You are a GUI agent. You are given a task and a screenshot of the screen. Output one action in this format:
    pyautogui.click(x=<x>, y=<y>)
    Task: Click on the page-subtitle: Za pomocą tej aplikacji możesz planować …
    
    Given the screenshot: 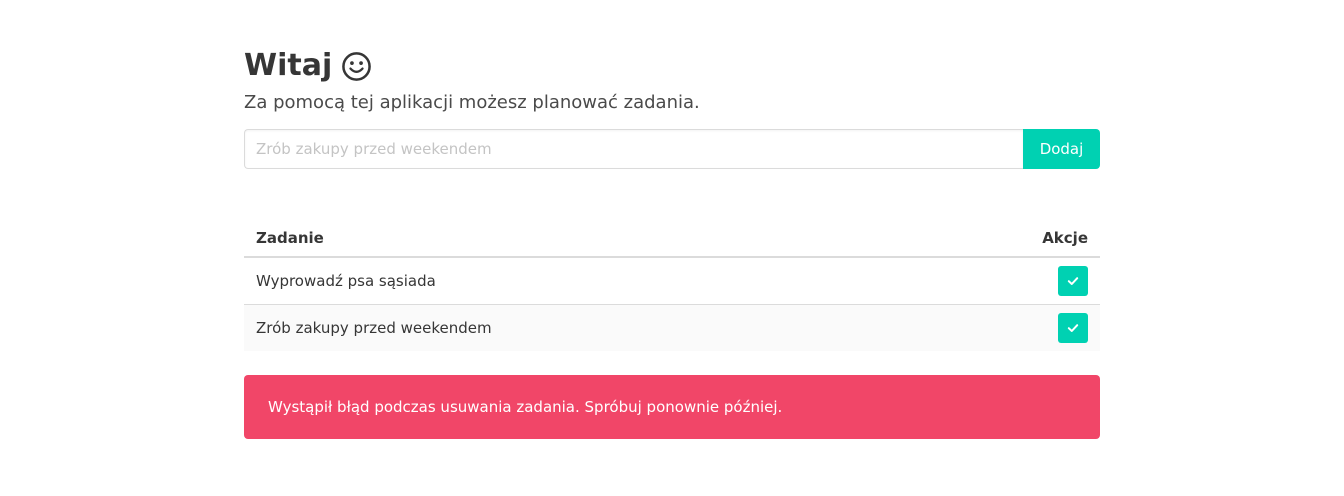 What is the action you would take?
    pyautogui.click(x=472, y=102)
    